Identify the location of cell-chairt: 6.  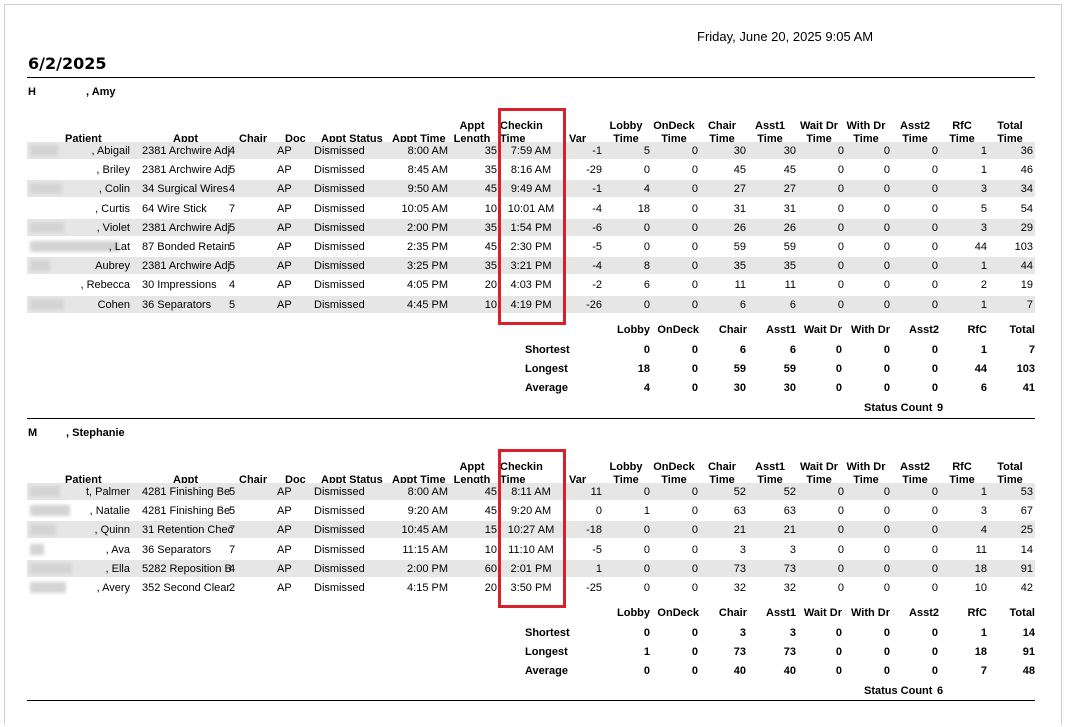
(742, 304).